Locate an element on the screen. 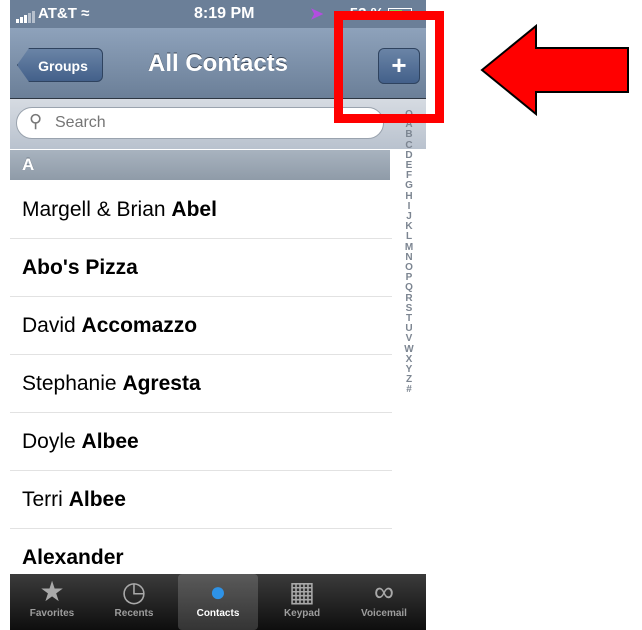 Image resolution: width=642 pixels, height=630 pixels. keypad-icon: ▦ is located at coordinates (302, 591).